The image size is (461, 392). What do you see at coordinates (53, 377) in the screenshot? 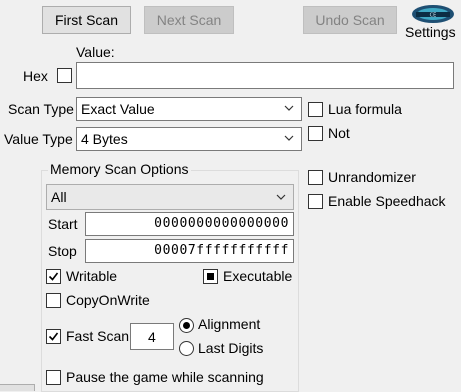
I see `pause-game-checkbox` at bounding box center [53, 377].